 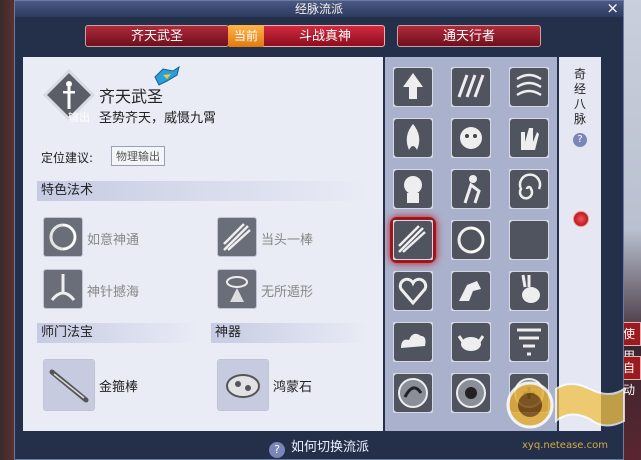 I want to click on treasure-label: 金箍棒, so click(x=119, y=387).